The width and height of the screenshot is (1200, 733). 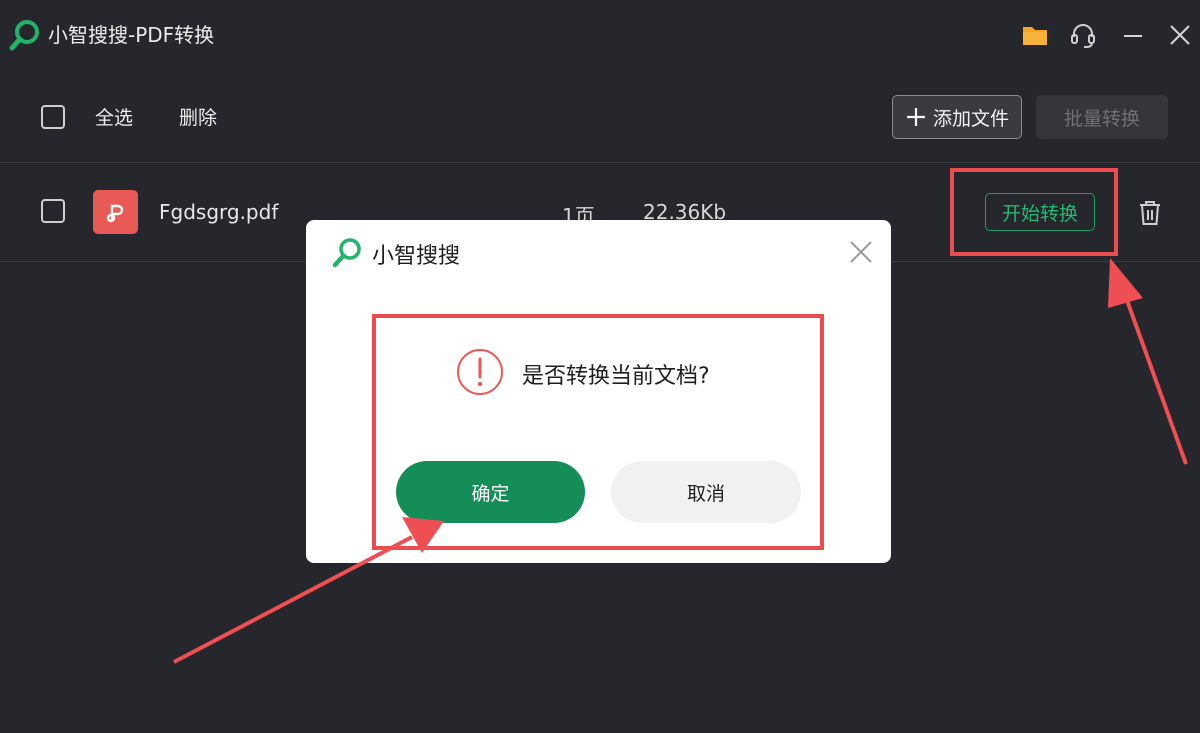 What do you see at coordinates (308, 590) in the screenshot?
I see `arrow-to-confirm-button` at bounding box center [308, 590].